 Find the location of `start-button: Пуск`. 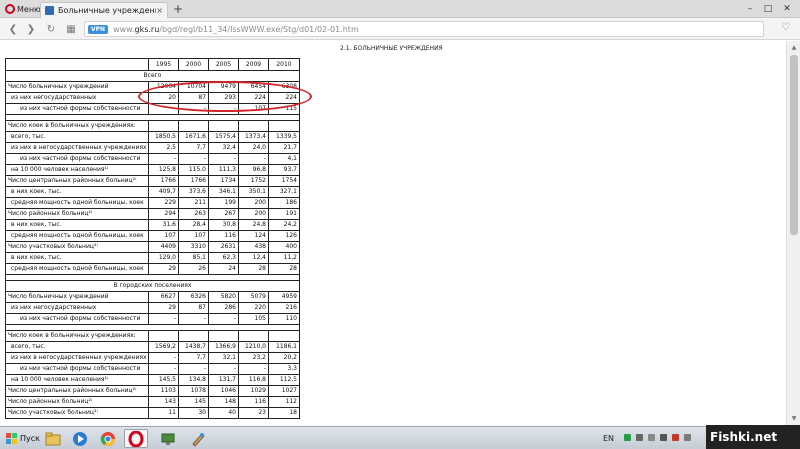

start-button: Пуск is located at coordinates (23, 438).